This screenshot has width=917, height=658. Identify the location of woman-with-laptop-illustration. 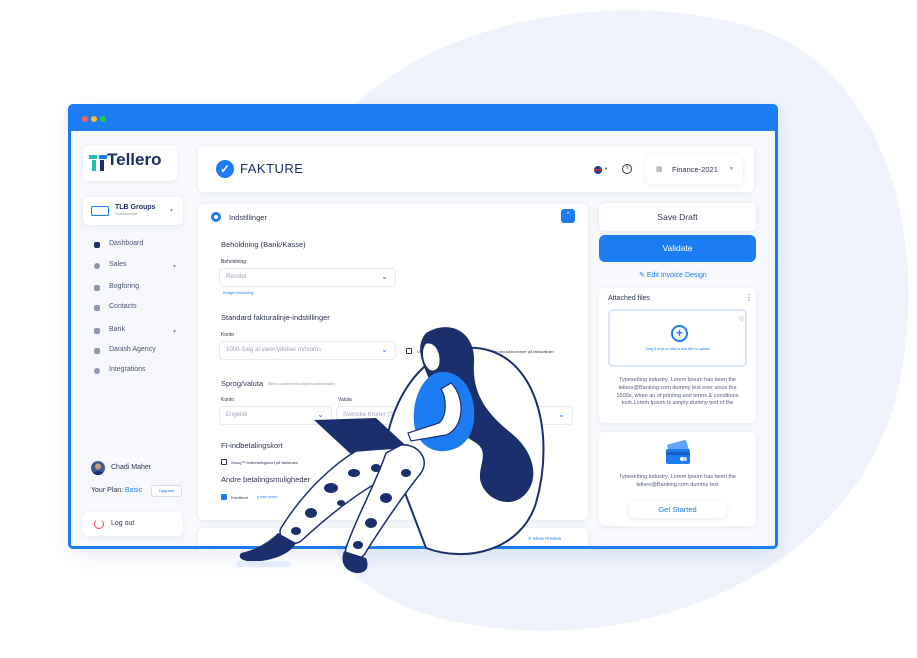
(390, 450).